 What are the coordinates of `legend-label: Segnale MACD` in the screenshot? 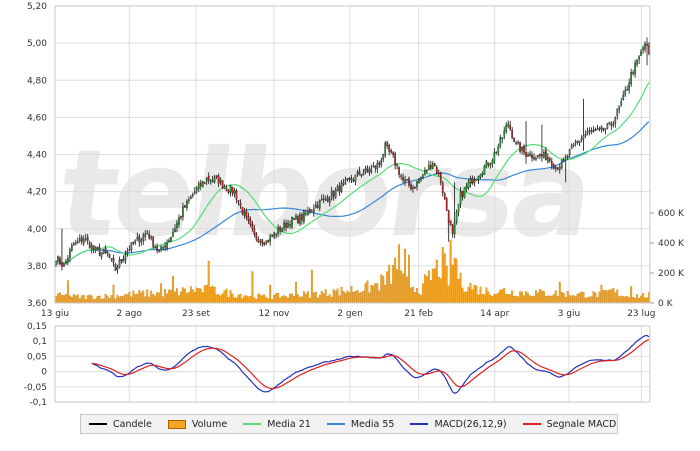 It's located at (581, 424).